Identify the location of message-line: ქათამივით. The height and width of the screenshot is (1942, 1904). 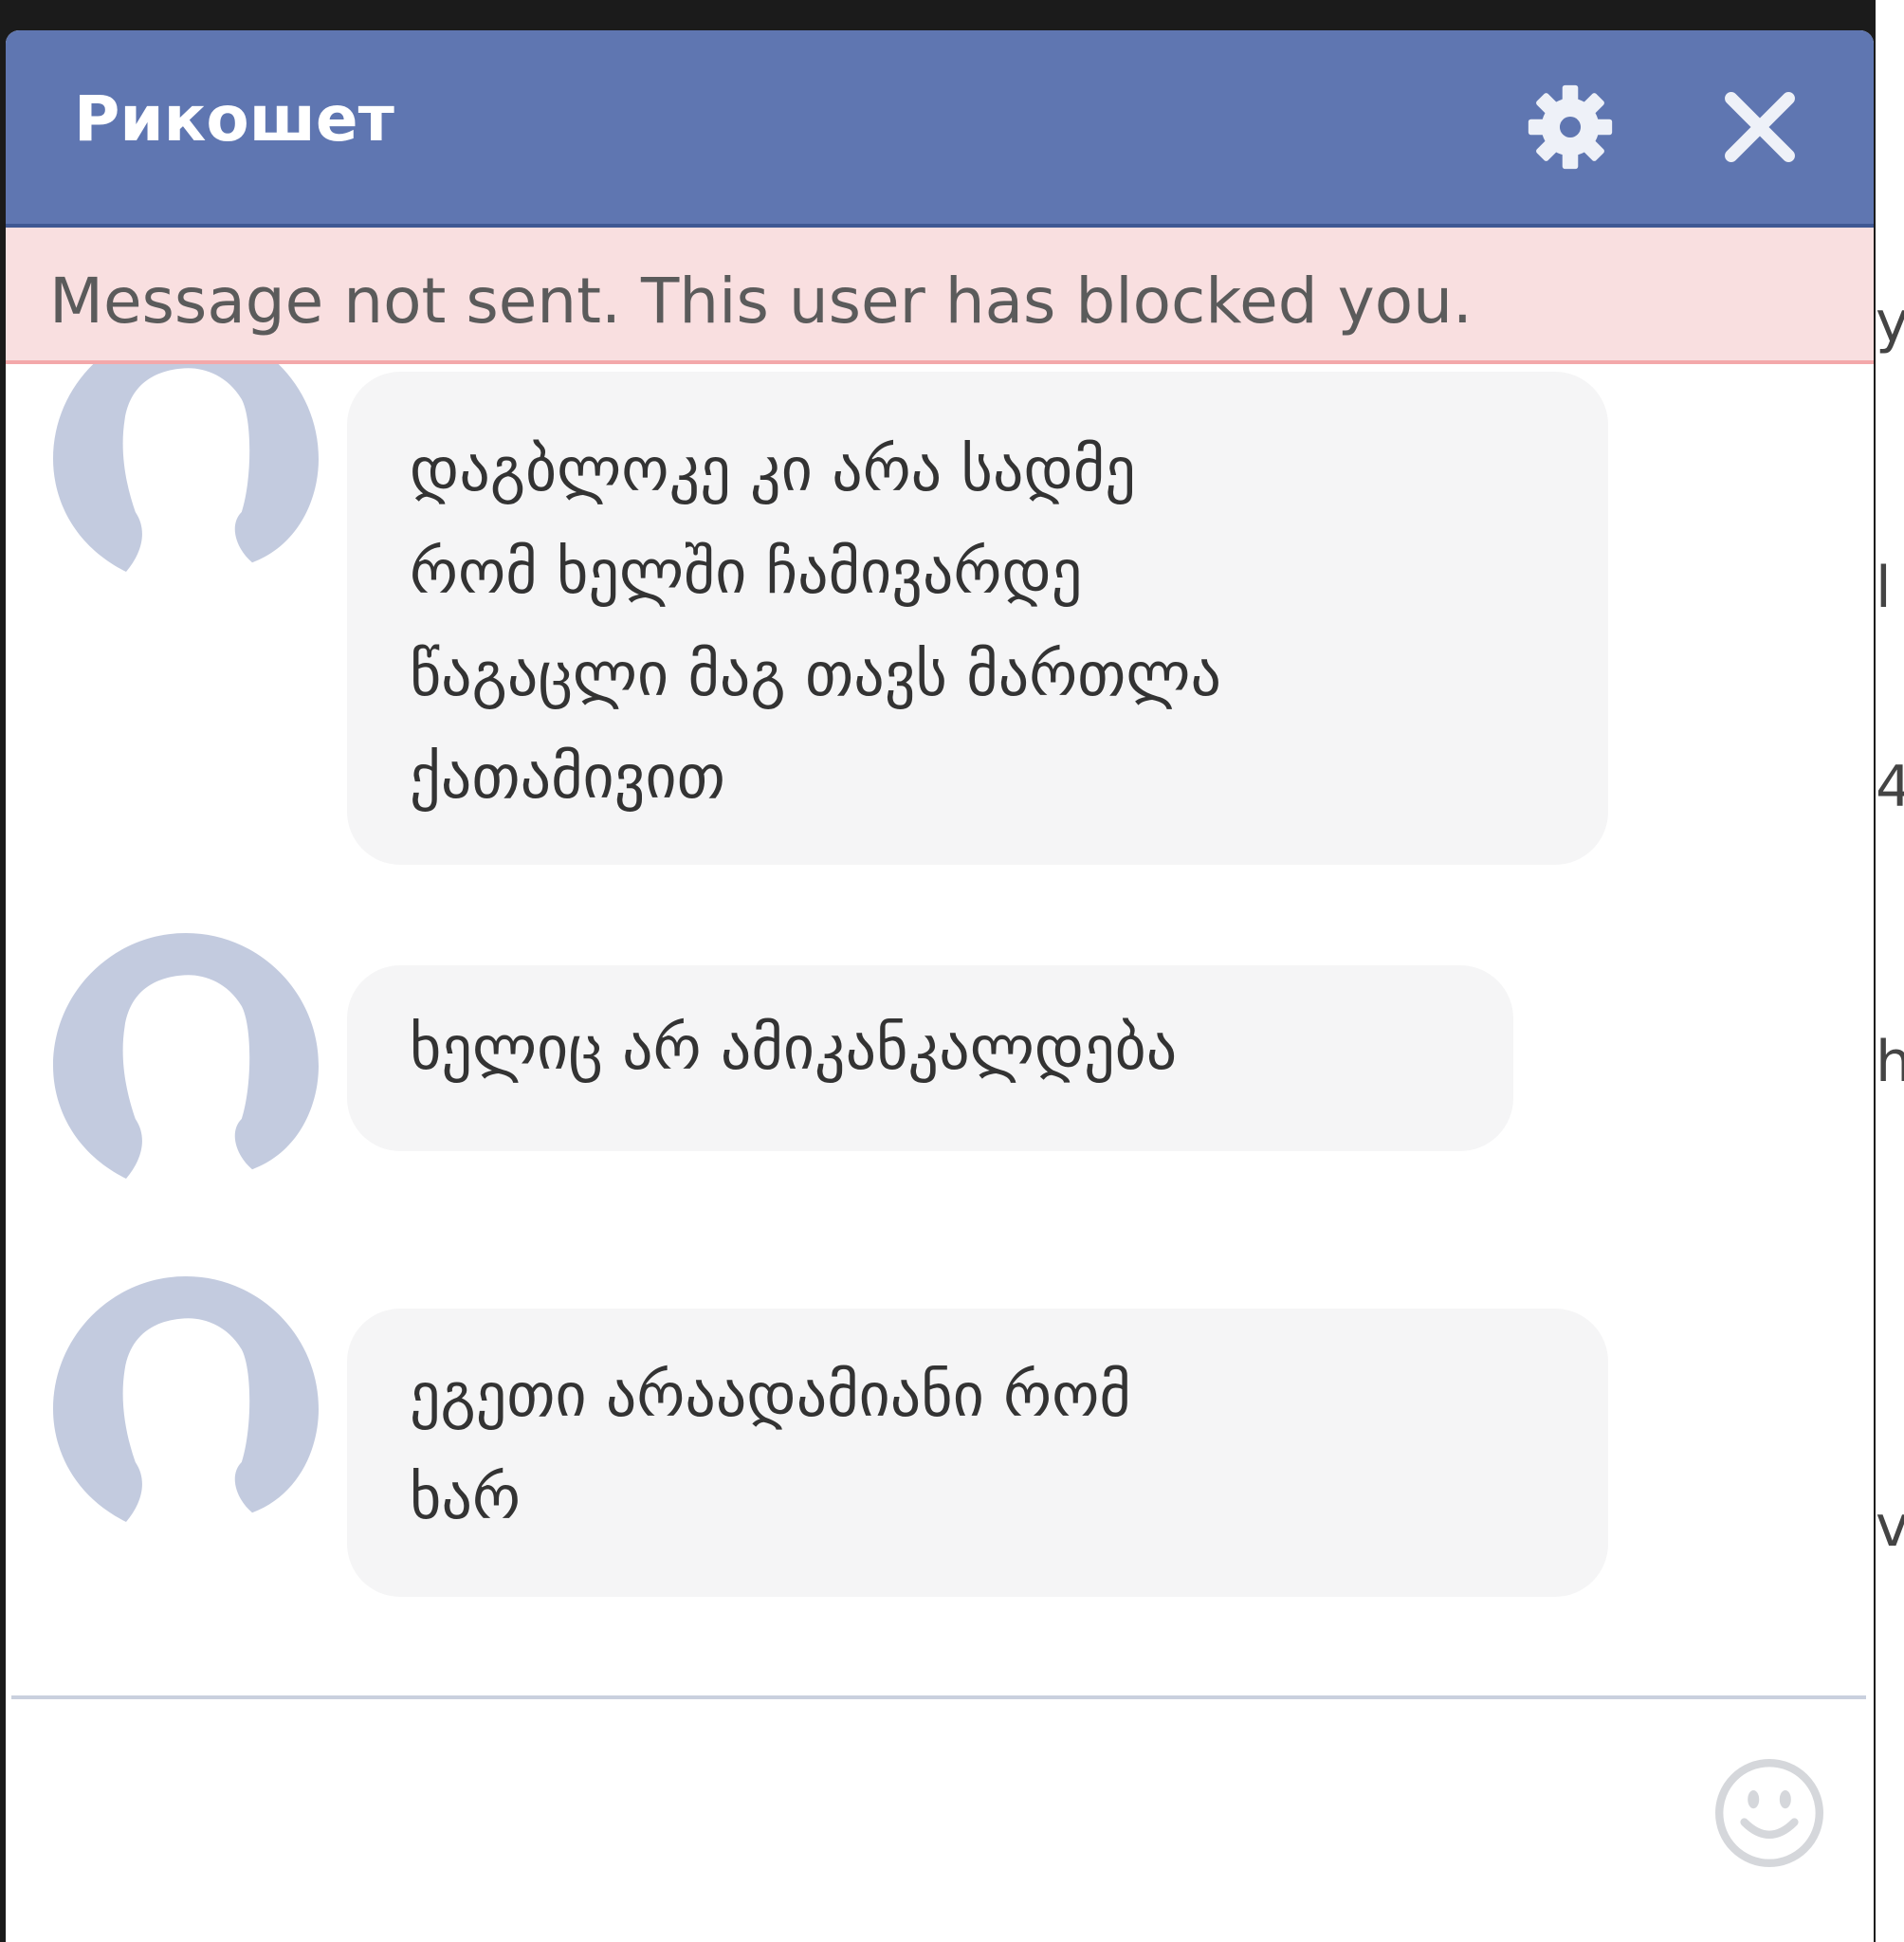
(568, 777).